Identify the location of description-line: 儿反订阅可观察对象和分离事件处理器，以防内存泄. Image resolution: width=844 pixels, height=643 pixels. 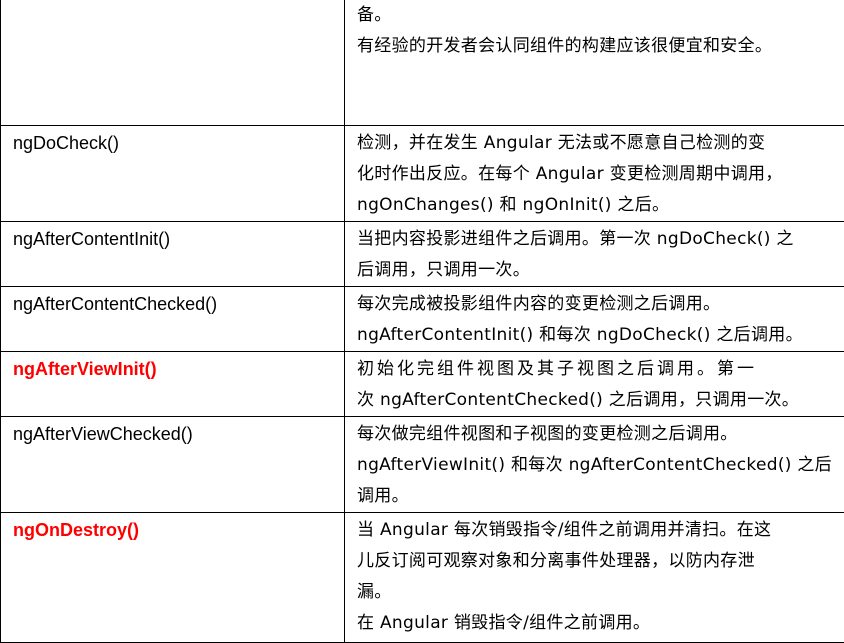
(600, 561).